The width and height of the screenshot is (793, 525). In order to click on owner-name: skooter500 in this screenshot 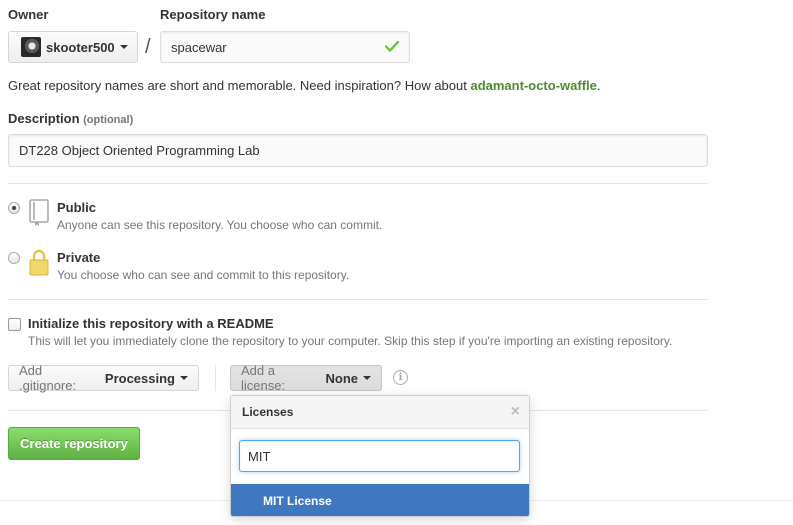, I will do `click(80, 47)`.